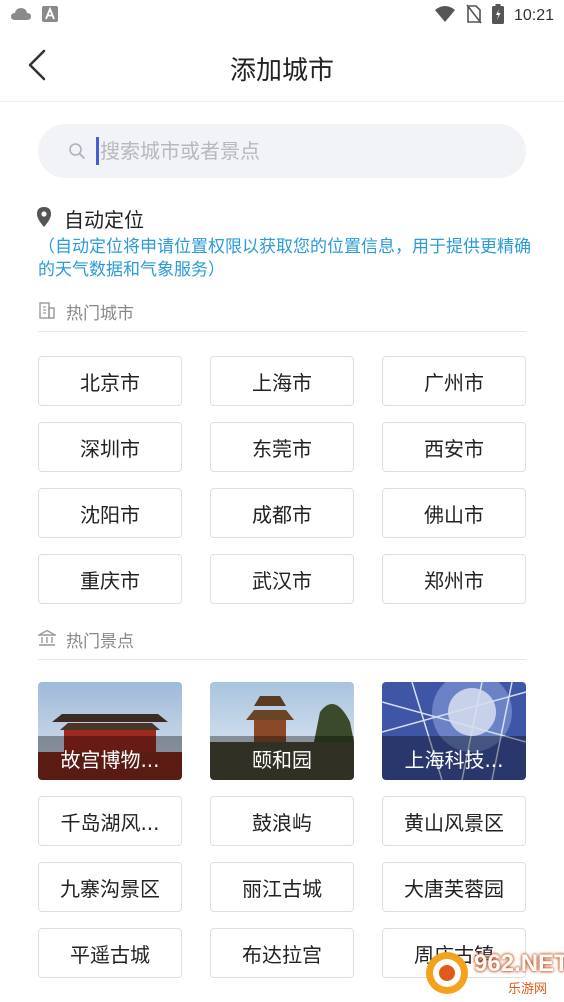 This screenshot has height=1002, width=564. Describe the element at coordinates (282, 513) in the screenshot. I see `city-button: 成都市` at that location.